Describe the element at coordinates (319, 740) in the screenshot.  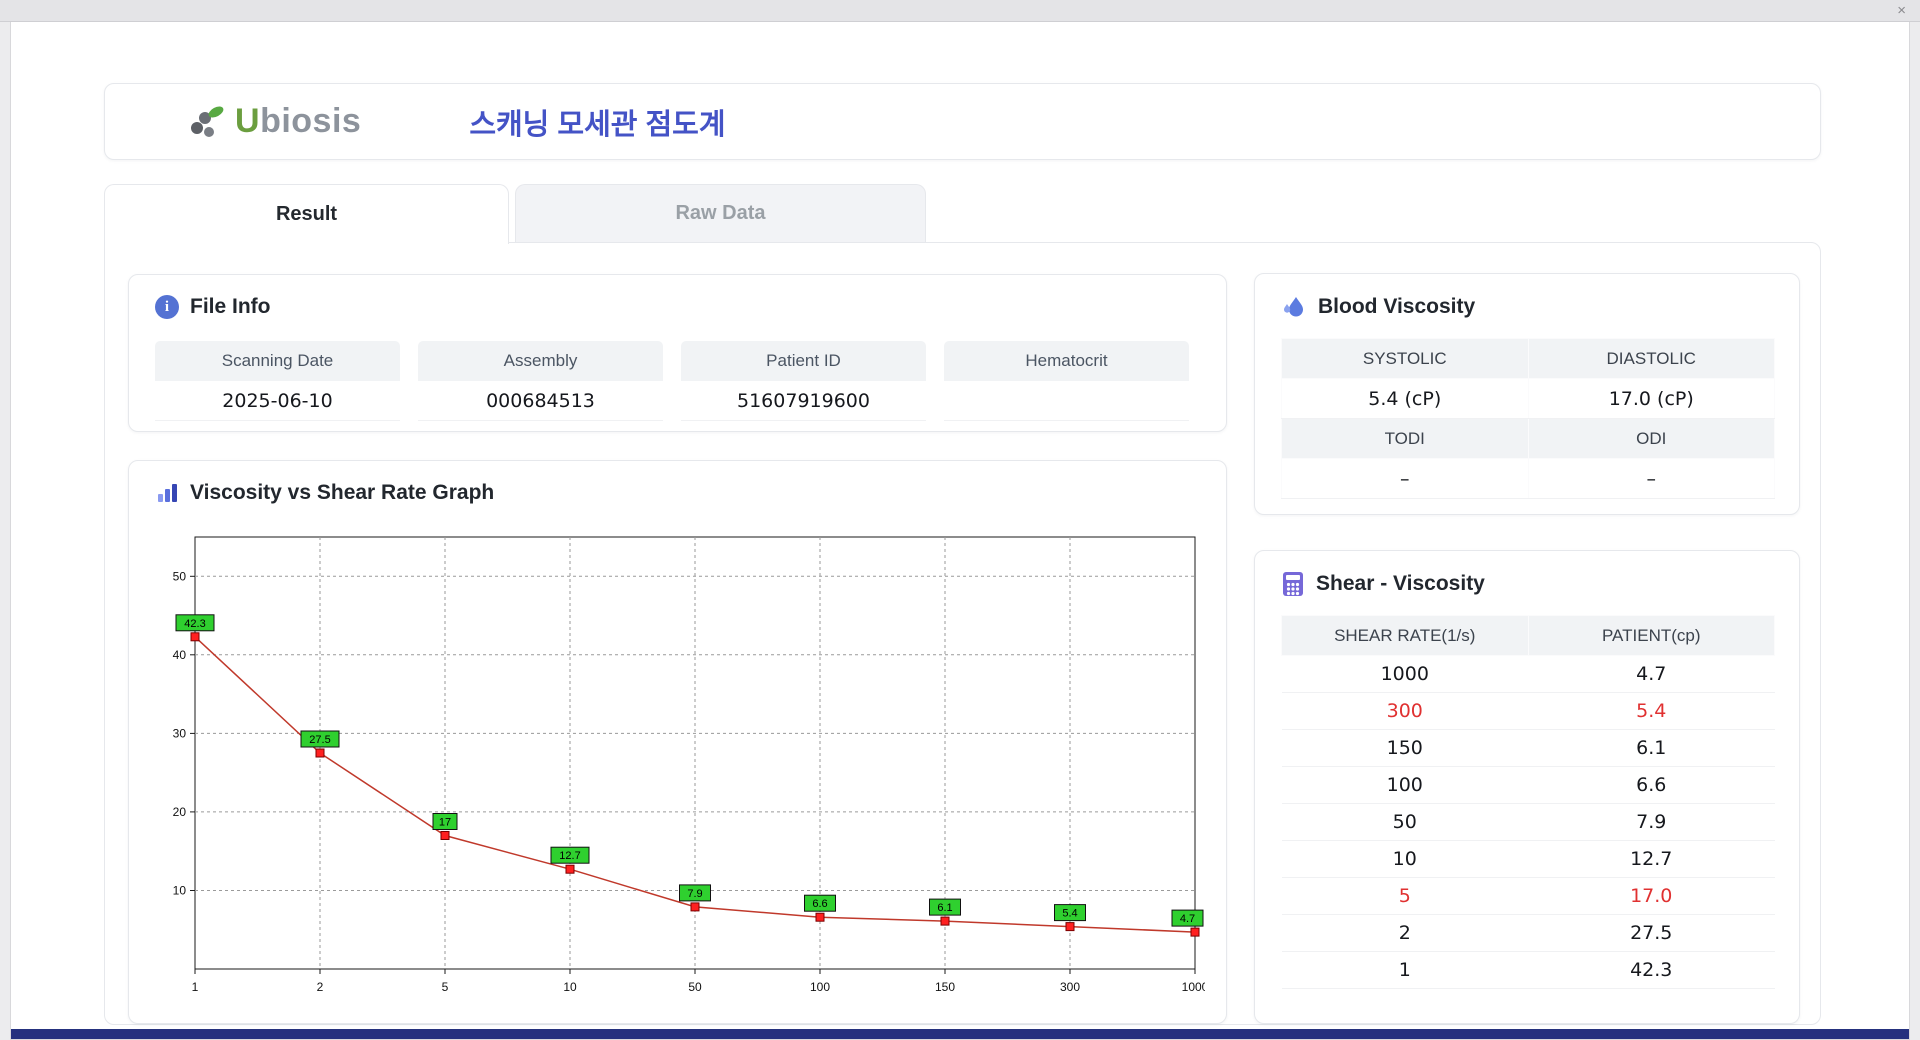
I see `data-point-label: 27.5` at that location.